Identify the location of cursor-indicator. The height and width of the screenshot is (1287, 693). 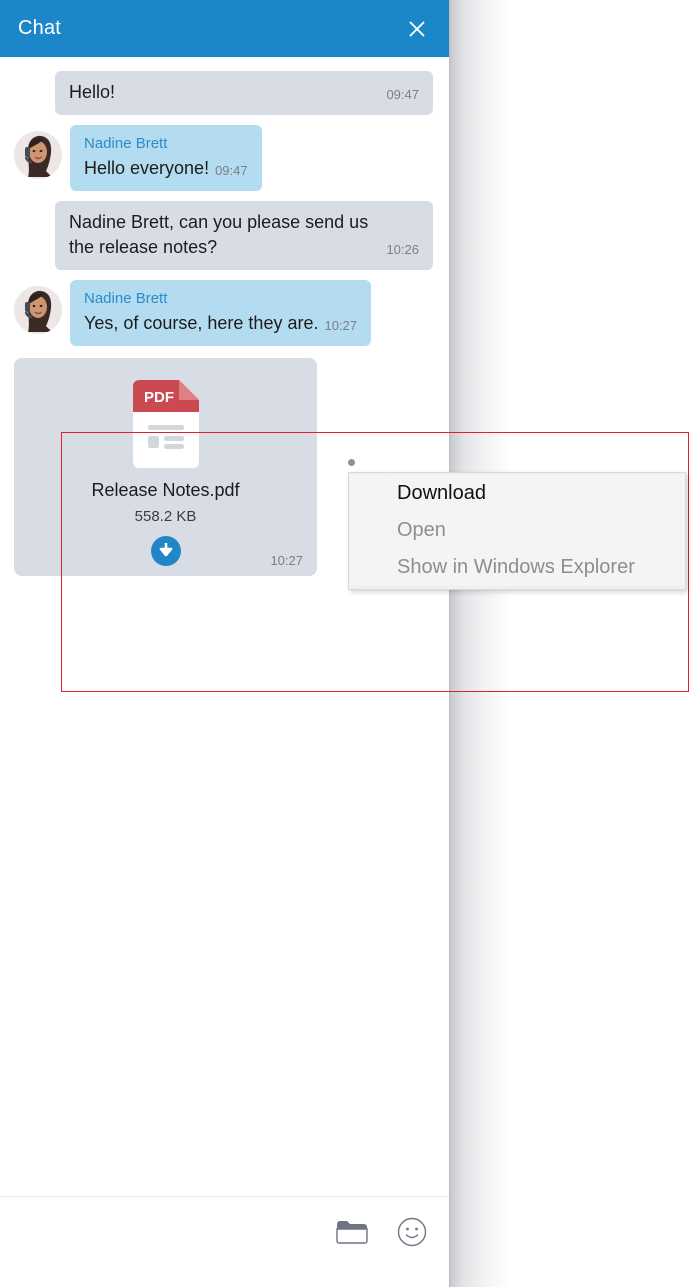
(351, 462).